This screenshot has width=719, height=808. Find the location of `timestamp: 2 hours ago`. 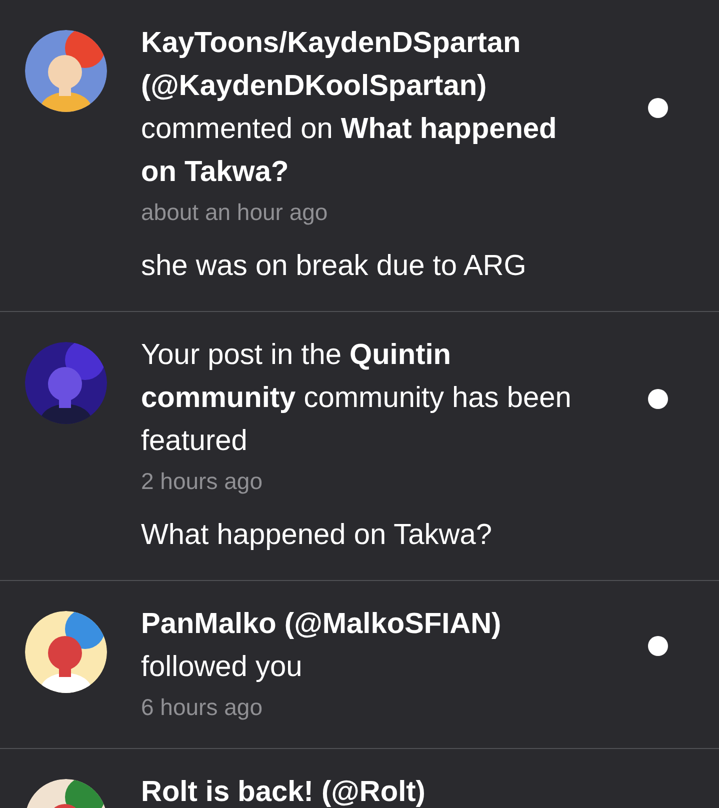

timestamp: 2 hours ago is located at coordinates (201, 481).